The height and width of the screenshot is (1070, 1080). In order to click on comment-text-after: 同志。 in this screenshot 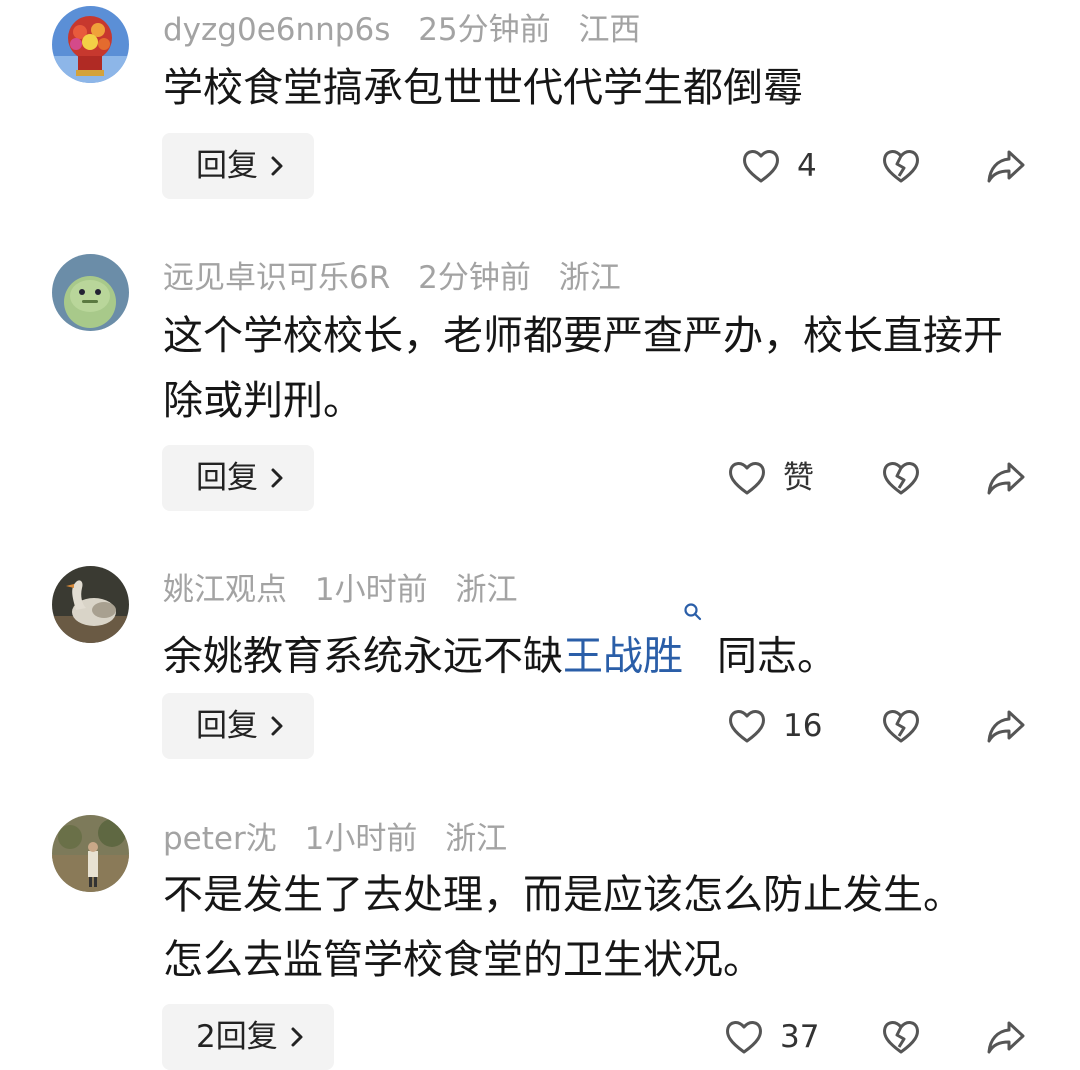, I will do `click(777, 656)`.